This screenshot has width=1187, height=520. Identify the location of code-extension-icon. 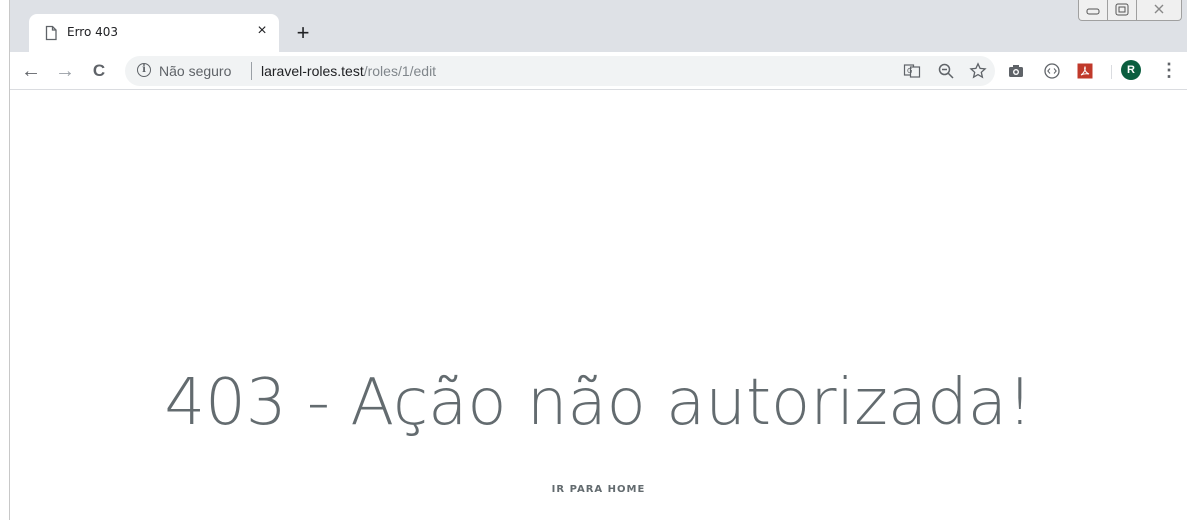
(1052, 71).